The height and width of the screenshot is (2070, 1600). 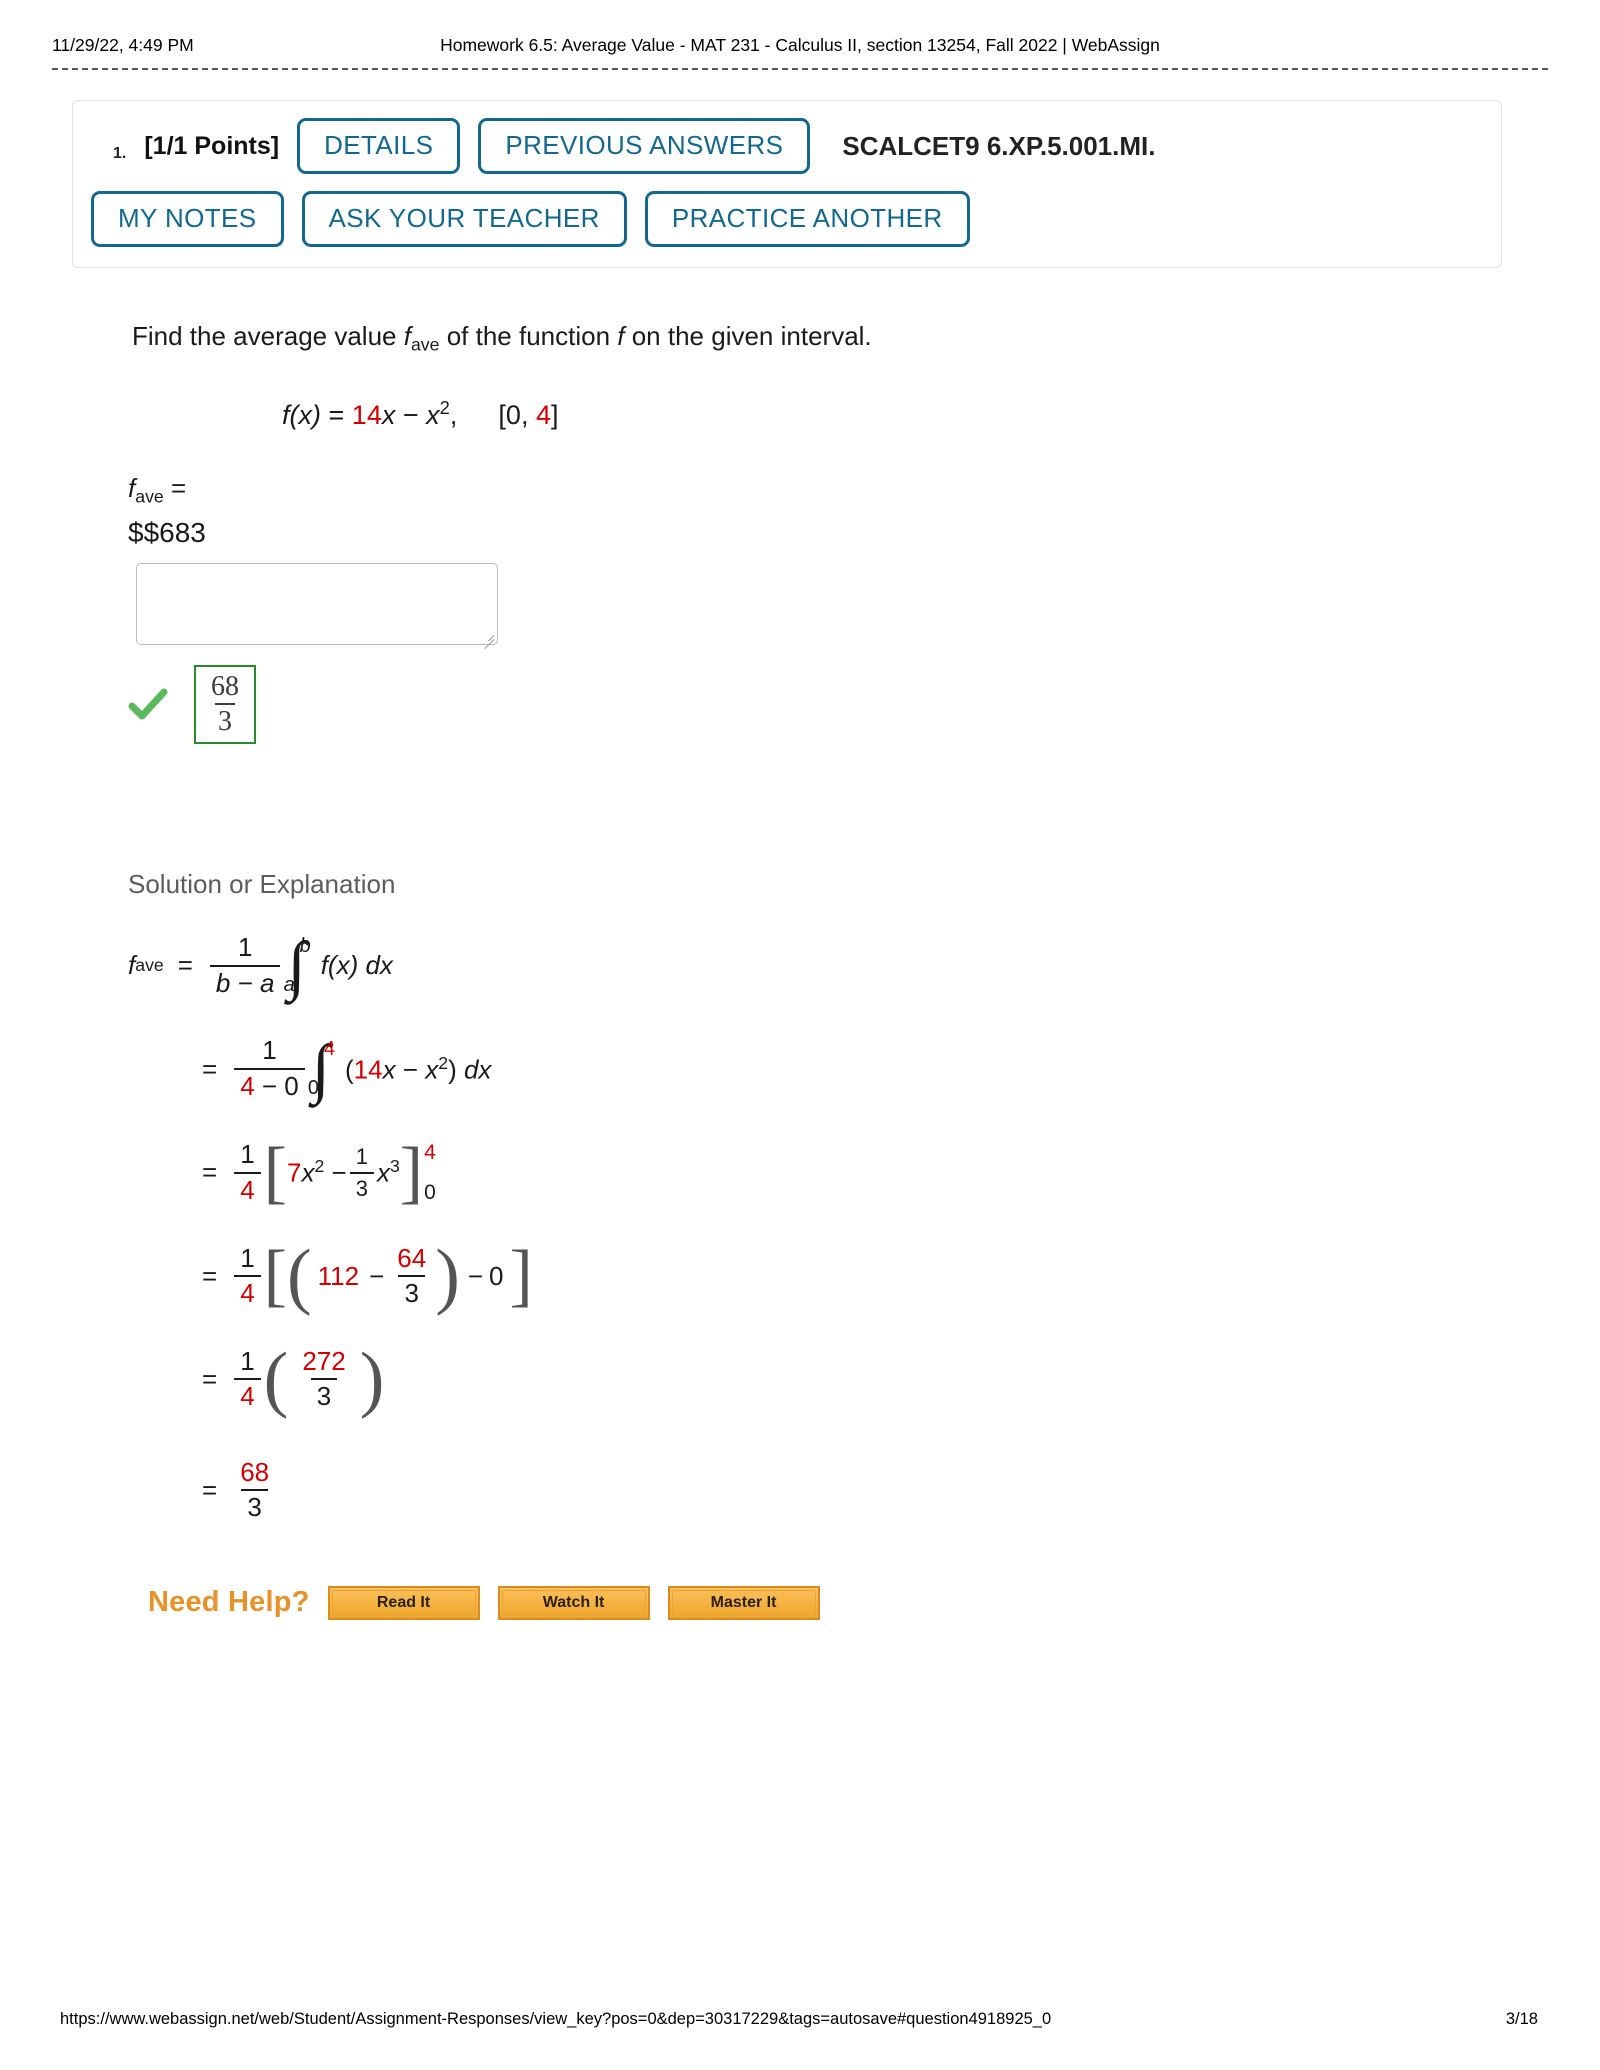 What do you see at coordinates (212, 145) in the screenshot?
I see `question-points: [1/1 Points]` at bounding box center [212, 145].